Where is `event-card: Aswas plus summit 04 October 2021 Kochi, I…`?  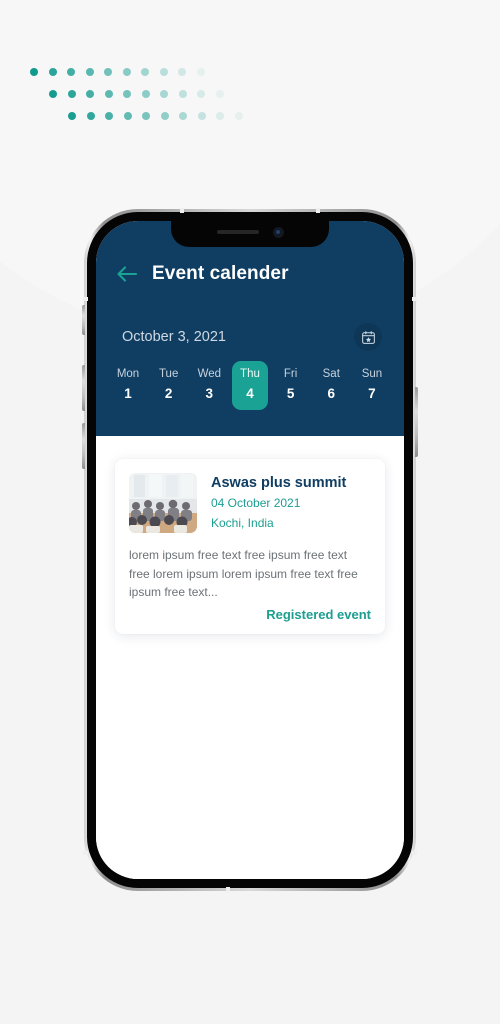 event-card: Aswas plus summit 04 October 2021 Kochi, I… is located at coordinates (250, 546).